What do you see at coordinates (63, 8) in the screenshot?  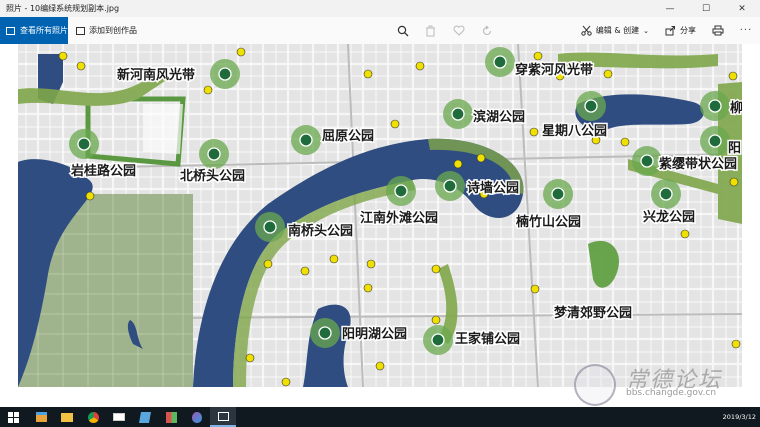 I see `window-title: 照片 - 10编绿系统规划副本.jpg` at bounding box center [63, 8].